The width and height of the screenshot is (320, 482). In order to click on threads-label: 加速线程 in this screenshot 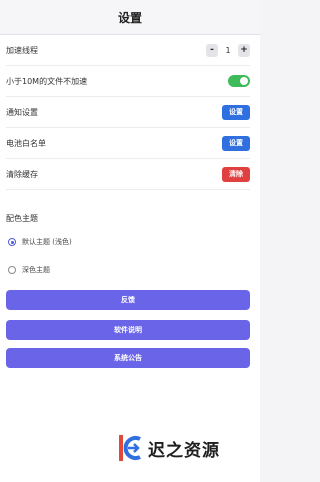, I will do `click(22, 50)`.